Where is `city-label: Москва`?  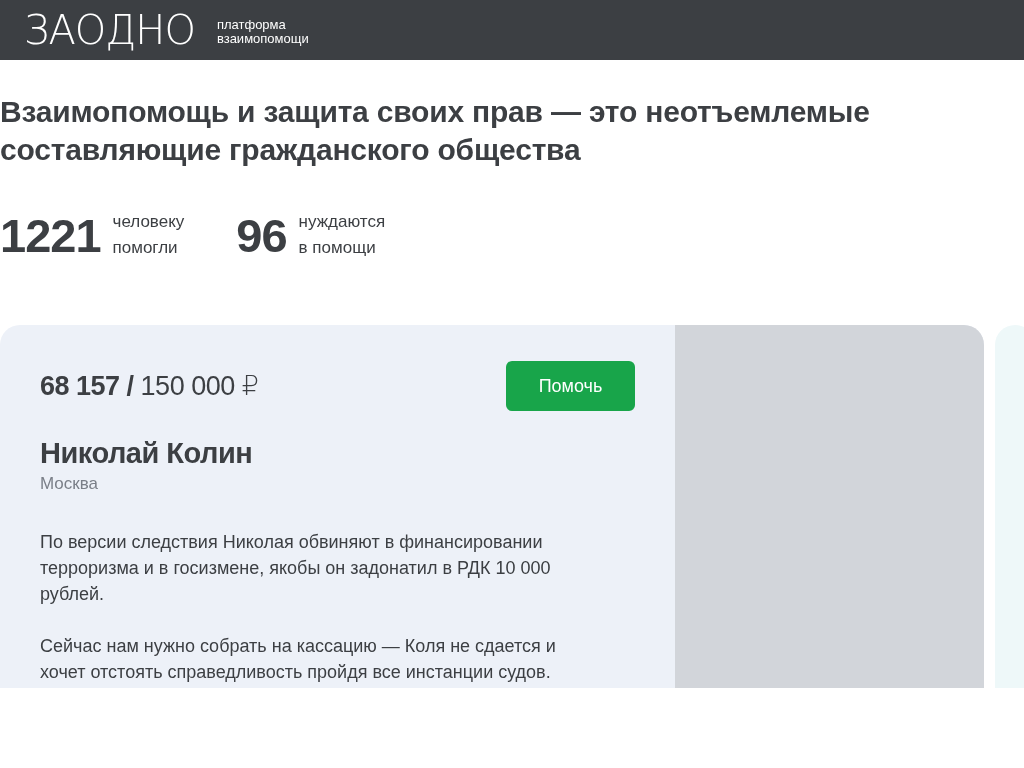 city-label: Москва is located at coordinates (70, 484).